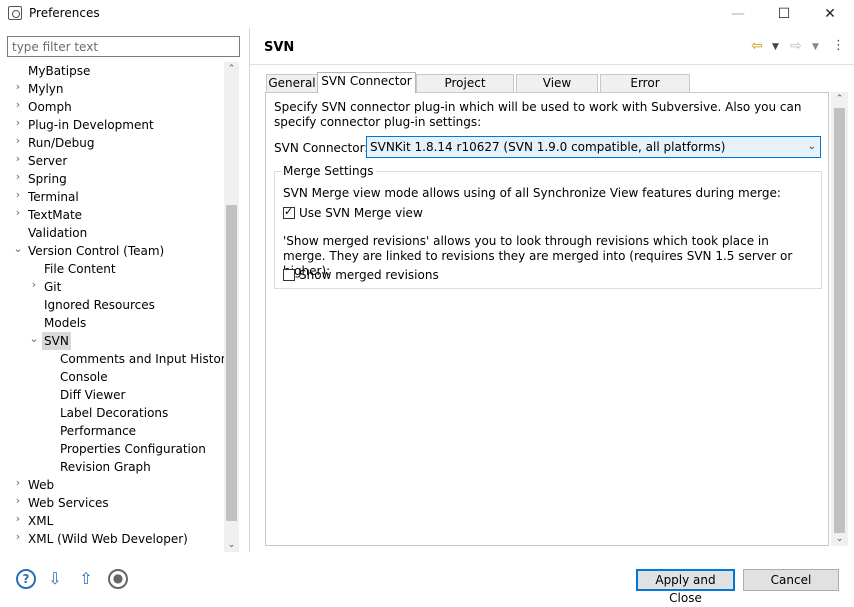  What do you see at coordinates (321, 148) in the screenshot?
I see `svn-connector-label: SVN Connector:` at bounding box center [321, 148].